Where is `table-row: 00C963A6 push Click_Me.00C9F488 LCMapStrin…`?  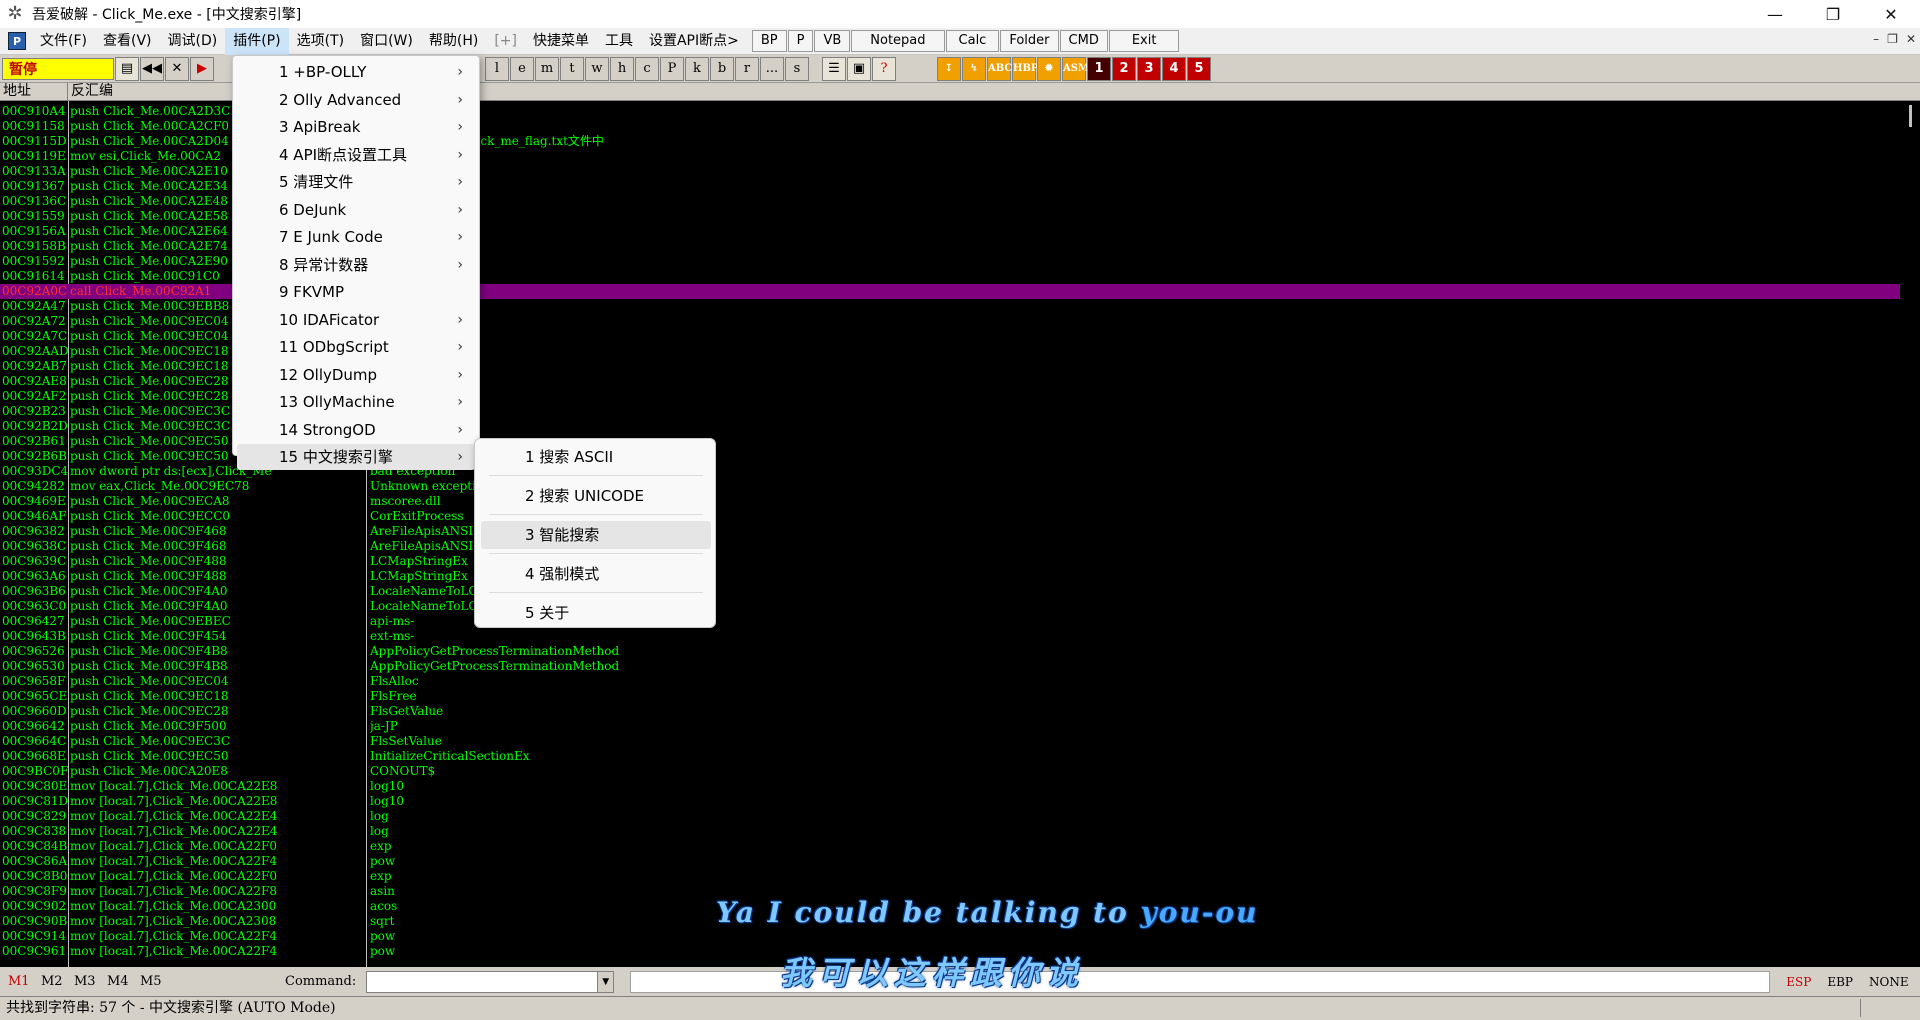 table-row: 00C963A6 push Click_Me.00C9F488 LCMapStrin… is located at coordinates (950, 576).